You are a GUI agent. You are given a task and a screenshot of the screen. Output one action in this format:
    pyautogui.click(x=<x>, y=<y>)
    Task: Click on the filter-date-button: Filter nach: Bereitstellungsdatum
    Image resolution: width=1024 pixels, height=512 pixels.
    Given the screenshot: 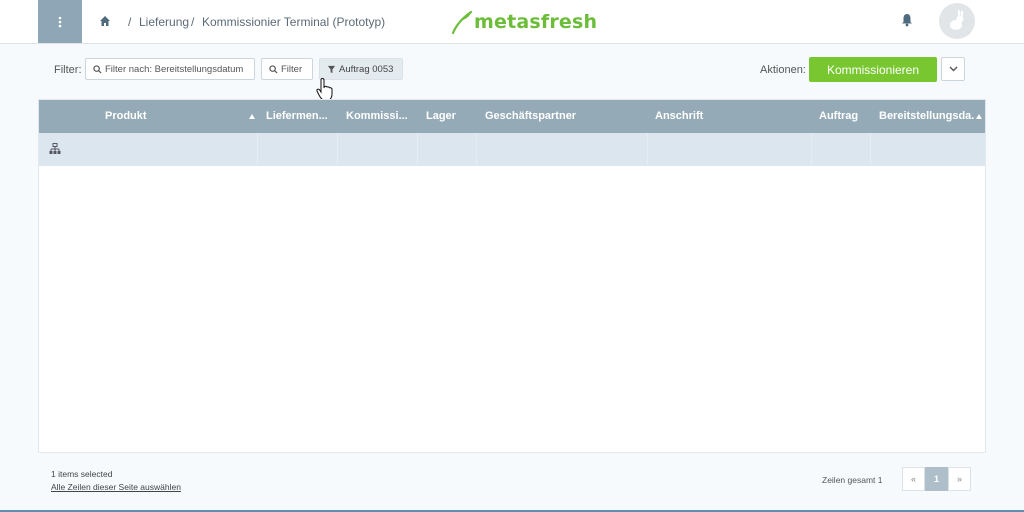 What is the action you would take?
    pyautogui.click(x=170, y=69)
    